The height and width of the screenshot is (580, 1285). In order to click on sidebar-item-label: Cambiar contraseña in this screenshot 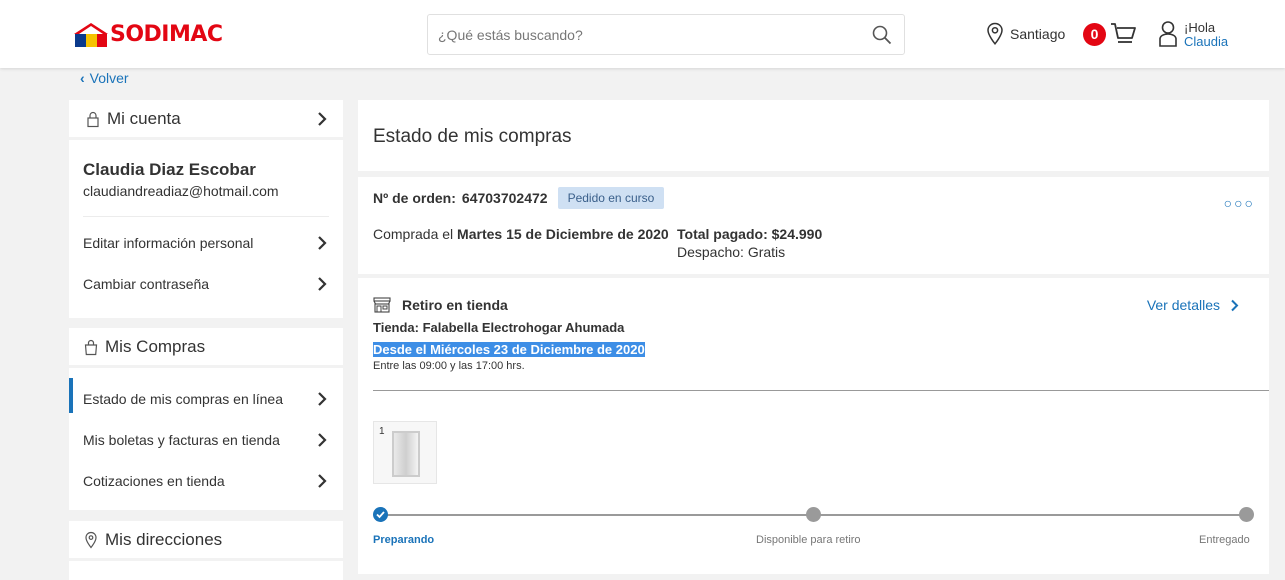, I will do `click(146, 283)`.